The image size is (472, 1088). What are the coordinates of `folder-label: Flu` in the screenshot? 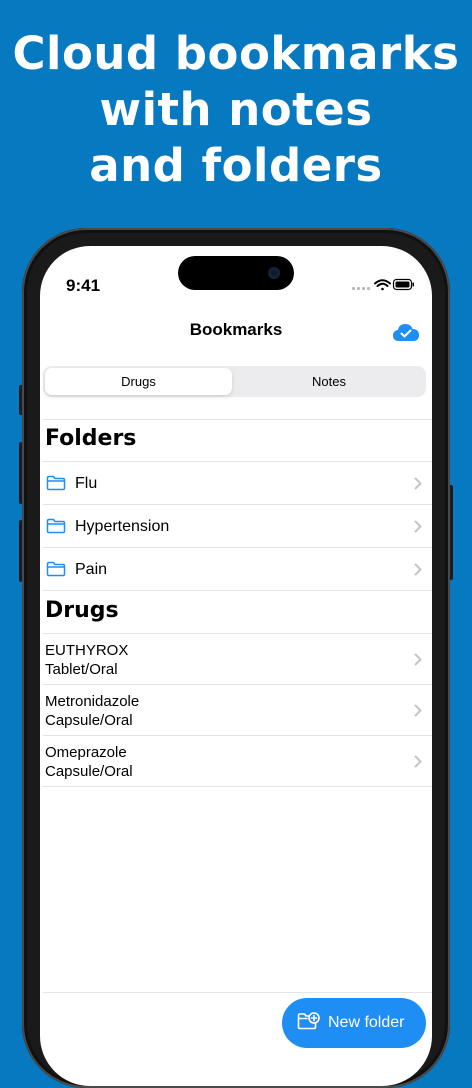 It's located at (86, 483).